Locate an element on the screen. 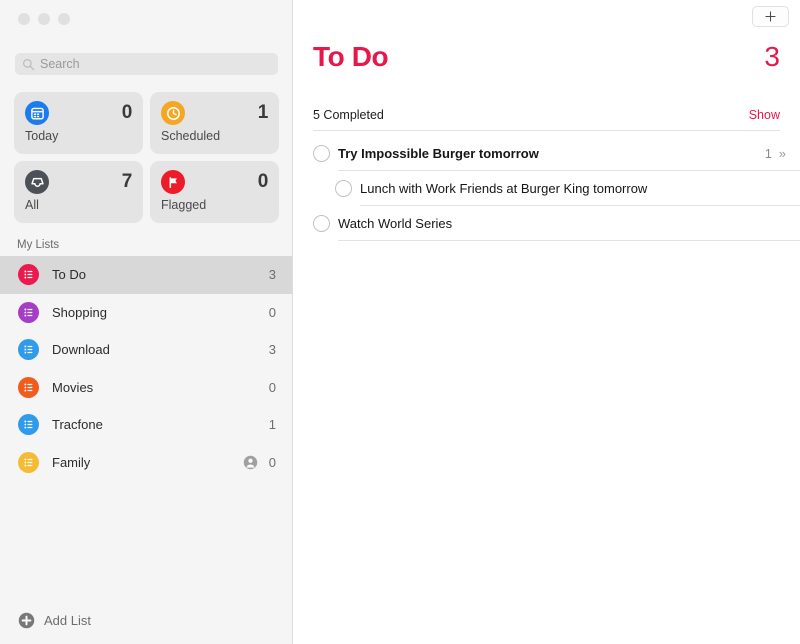 This screenshot has width=800, height=644. tray-icon is located at coordinates (37, 182).